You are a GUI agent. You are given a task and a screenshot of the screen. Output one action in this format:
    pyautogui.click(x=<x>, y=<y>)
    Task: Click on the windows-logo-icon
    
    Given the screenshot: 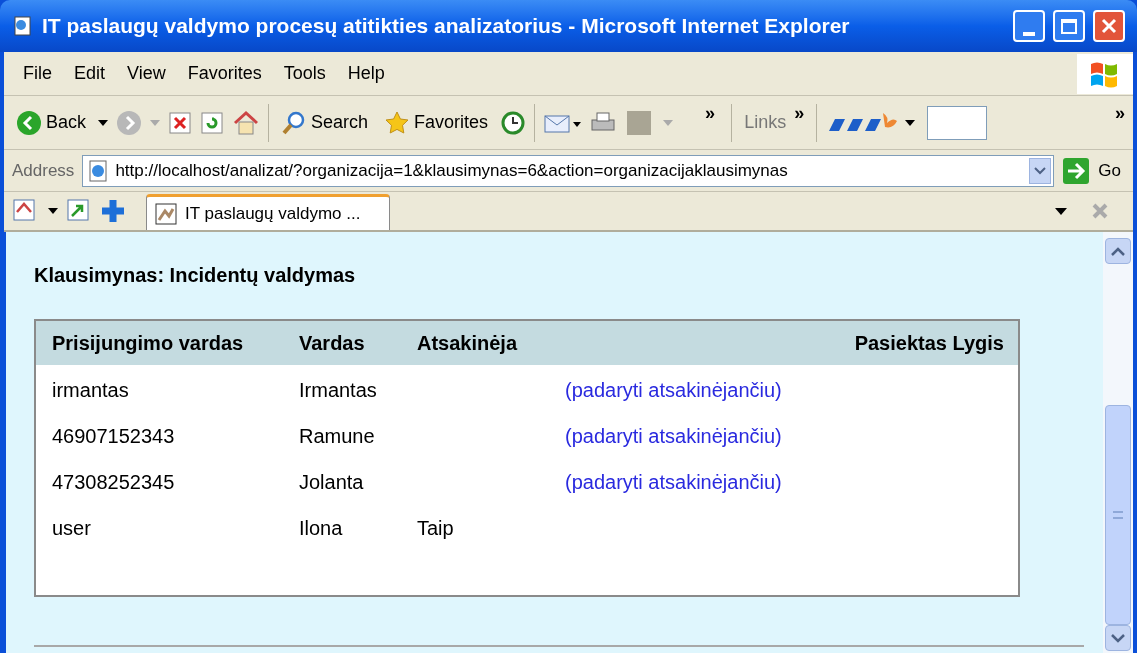 What is the action you would take?
    pyautogui.click(x=1105, y=73)
    